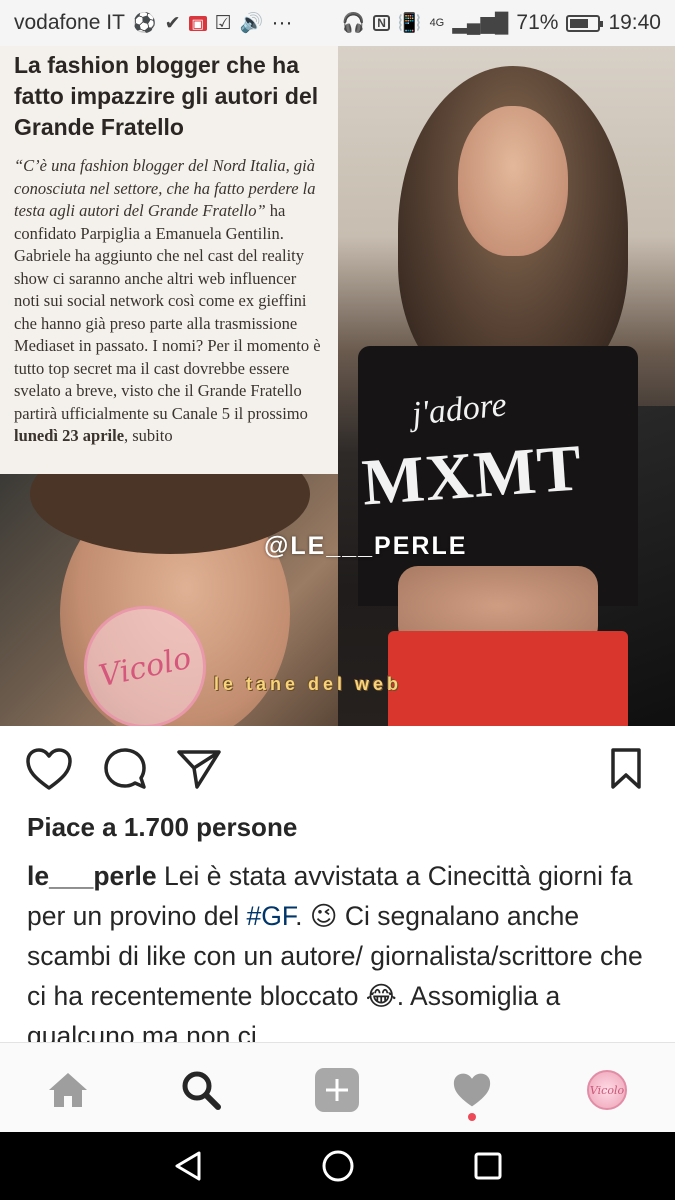  I want to click on notification-dot, so click(472, 1117).